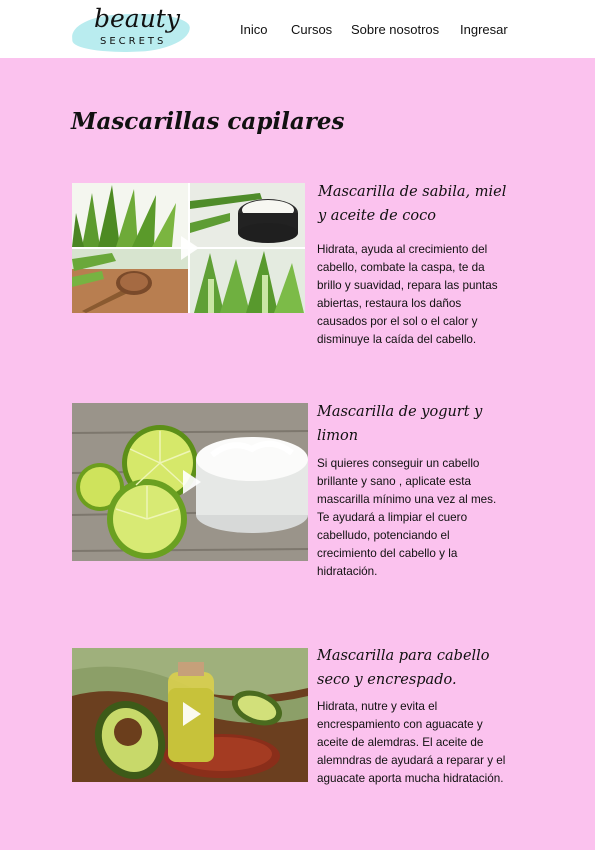 The width and height of the screenshot is (595, 850). I want to click on video-thumbnail-yogurt-limon, so click(190, 482).